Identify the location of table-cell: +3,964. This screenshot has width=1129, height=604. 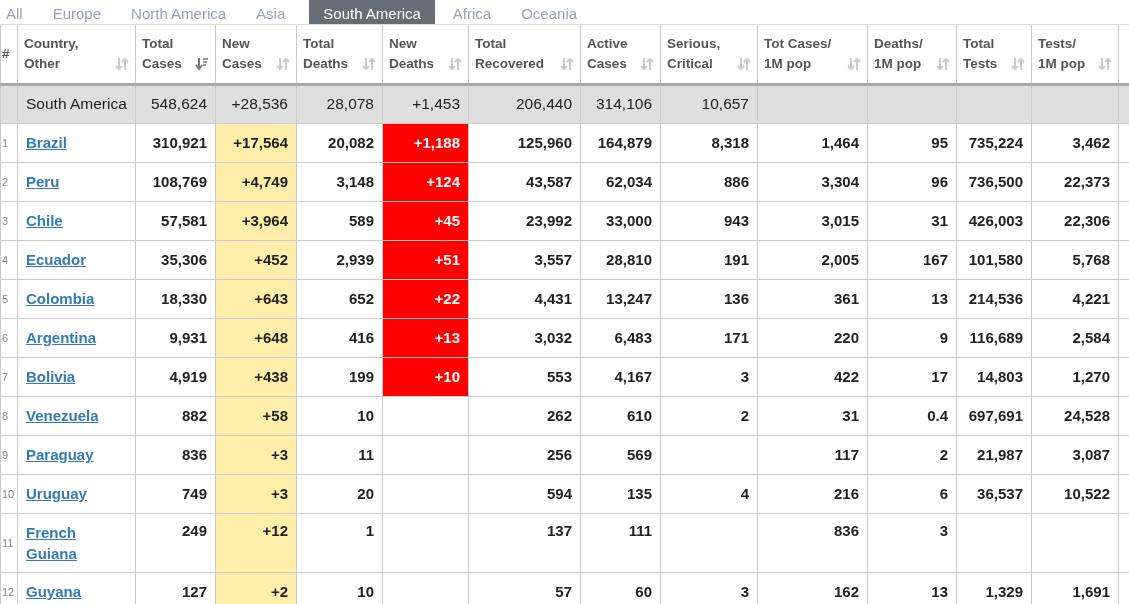
(256, 220).